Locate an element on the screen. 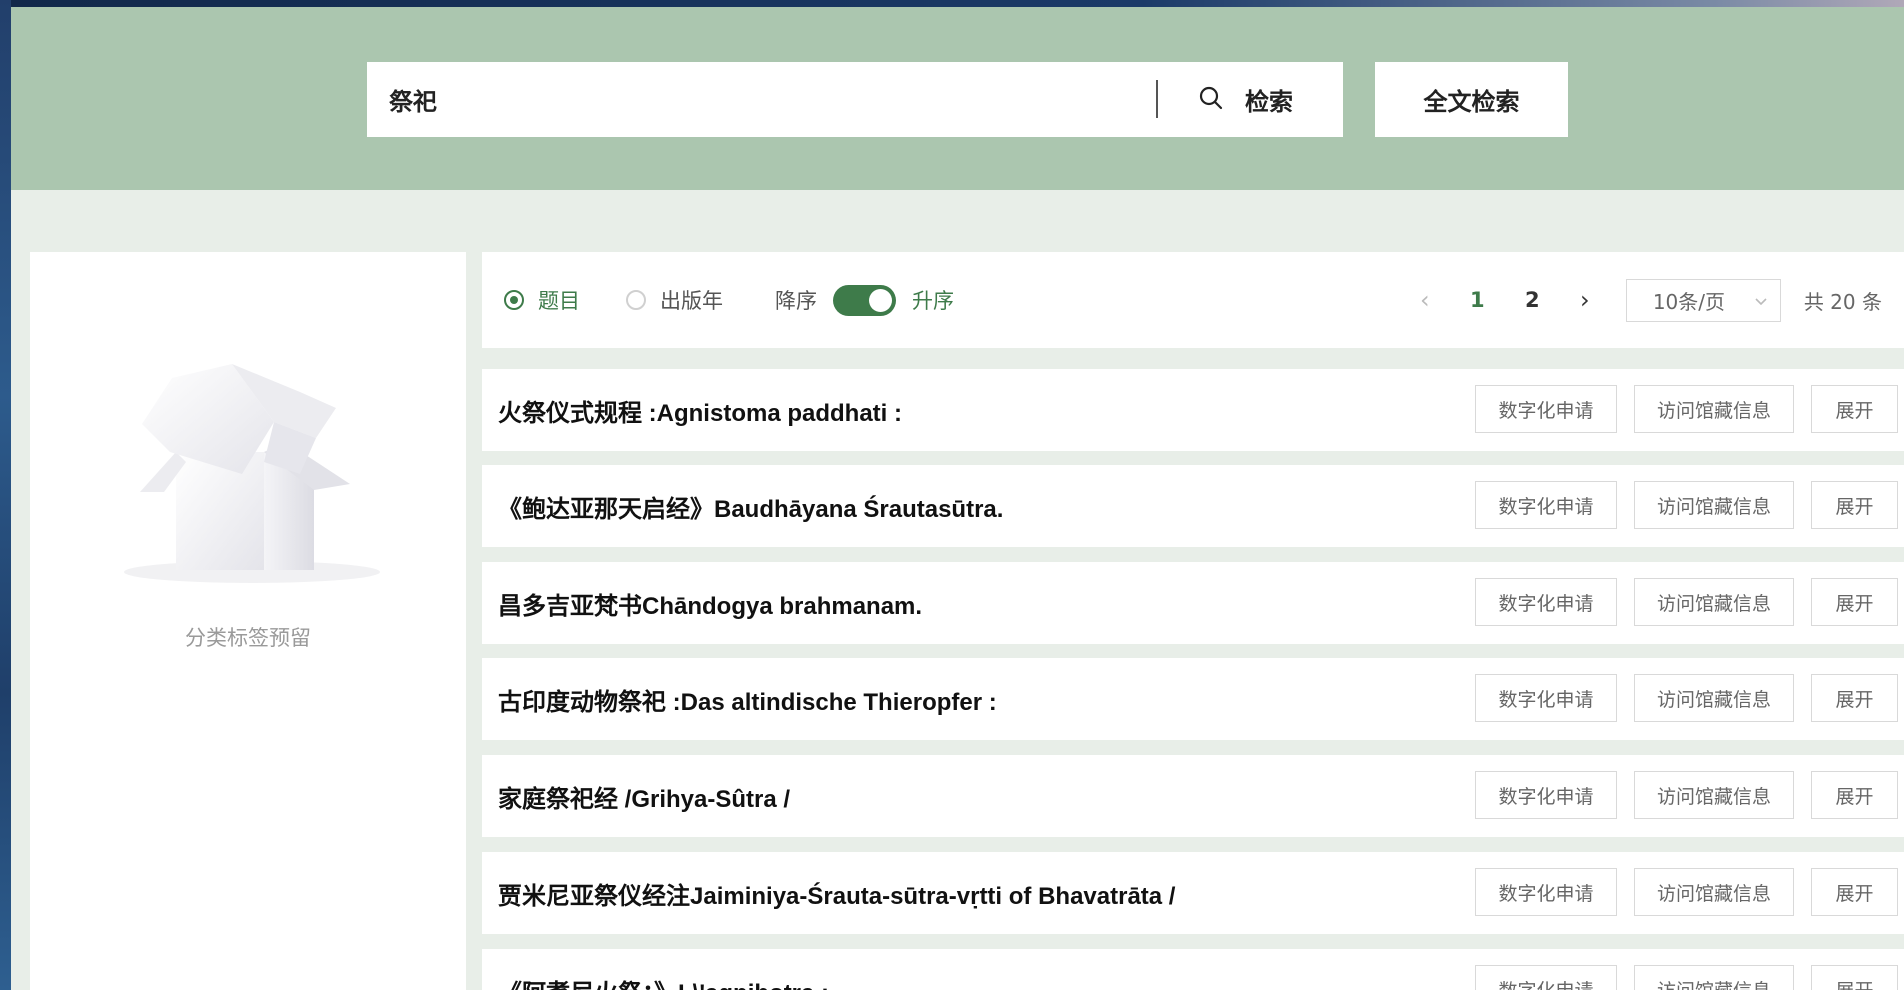  sort-by-year-radio: 出版年 is located at coordinates (674, 300).